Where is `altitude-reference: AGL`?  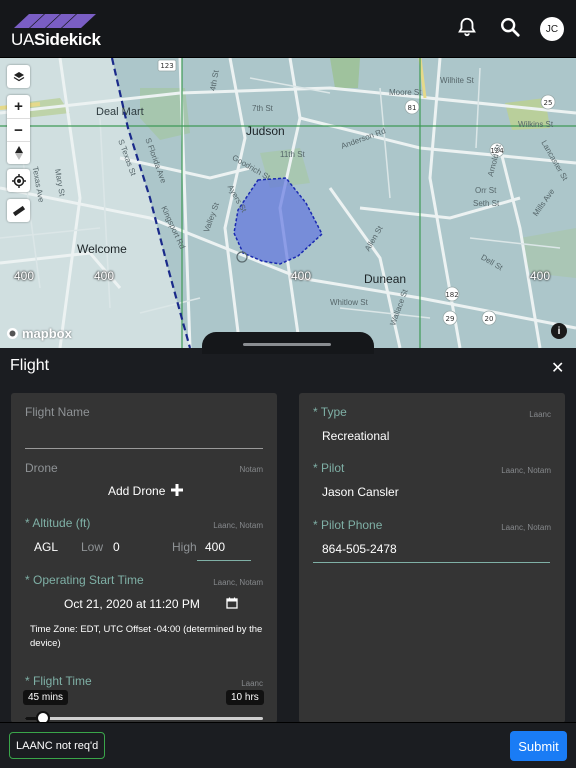
altitude-reference: AGL is located at coordinates (46, 547).